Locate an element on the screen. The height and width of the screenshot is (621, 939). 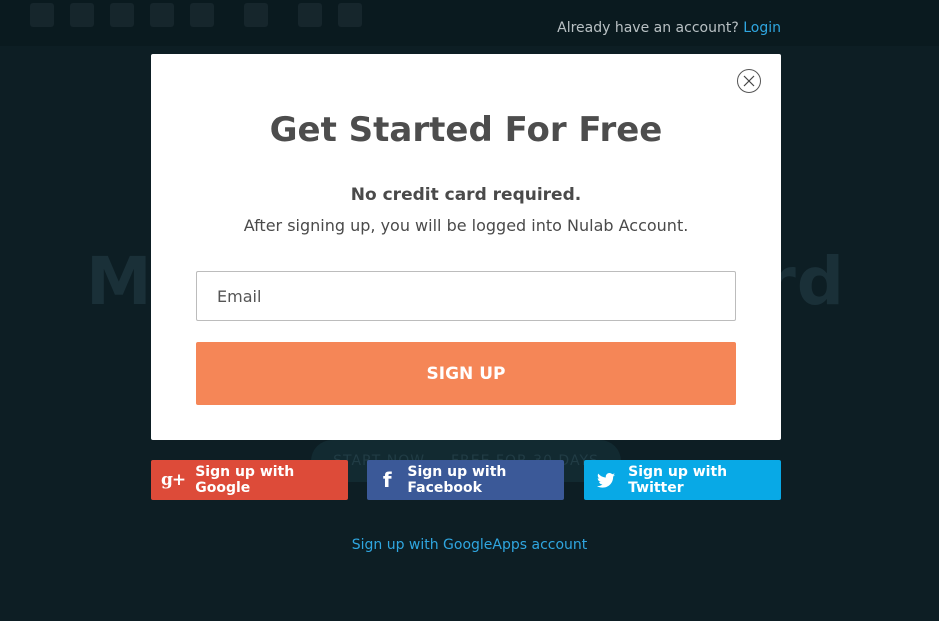
twitter-signup-label: Sign up with Twitter is located at coordinates (678, 480).